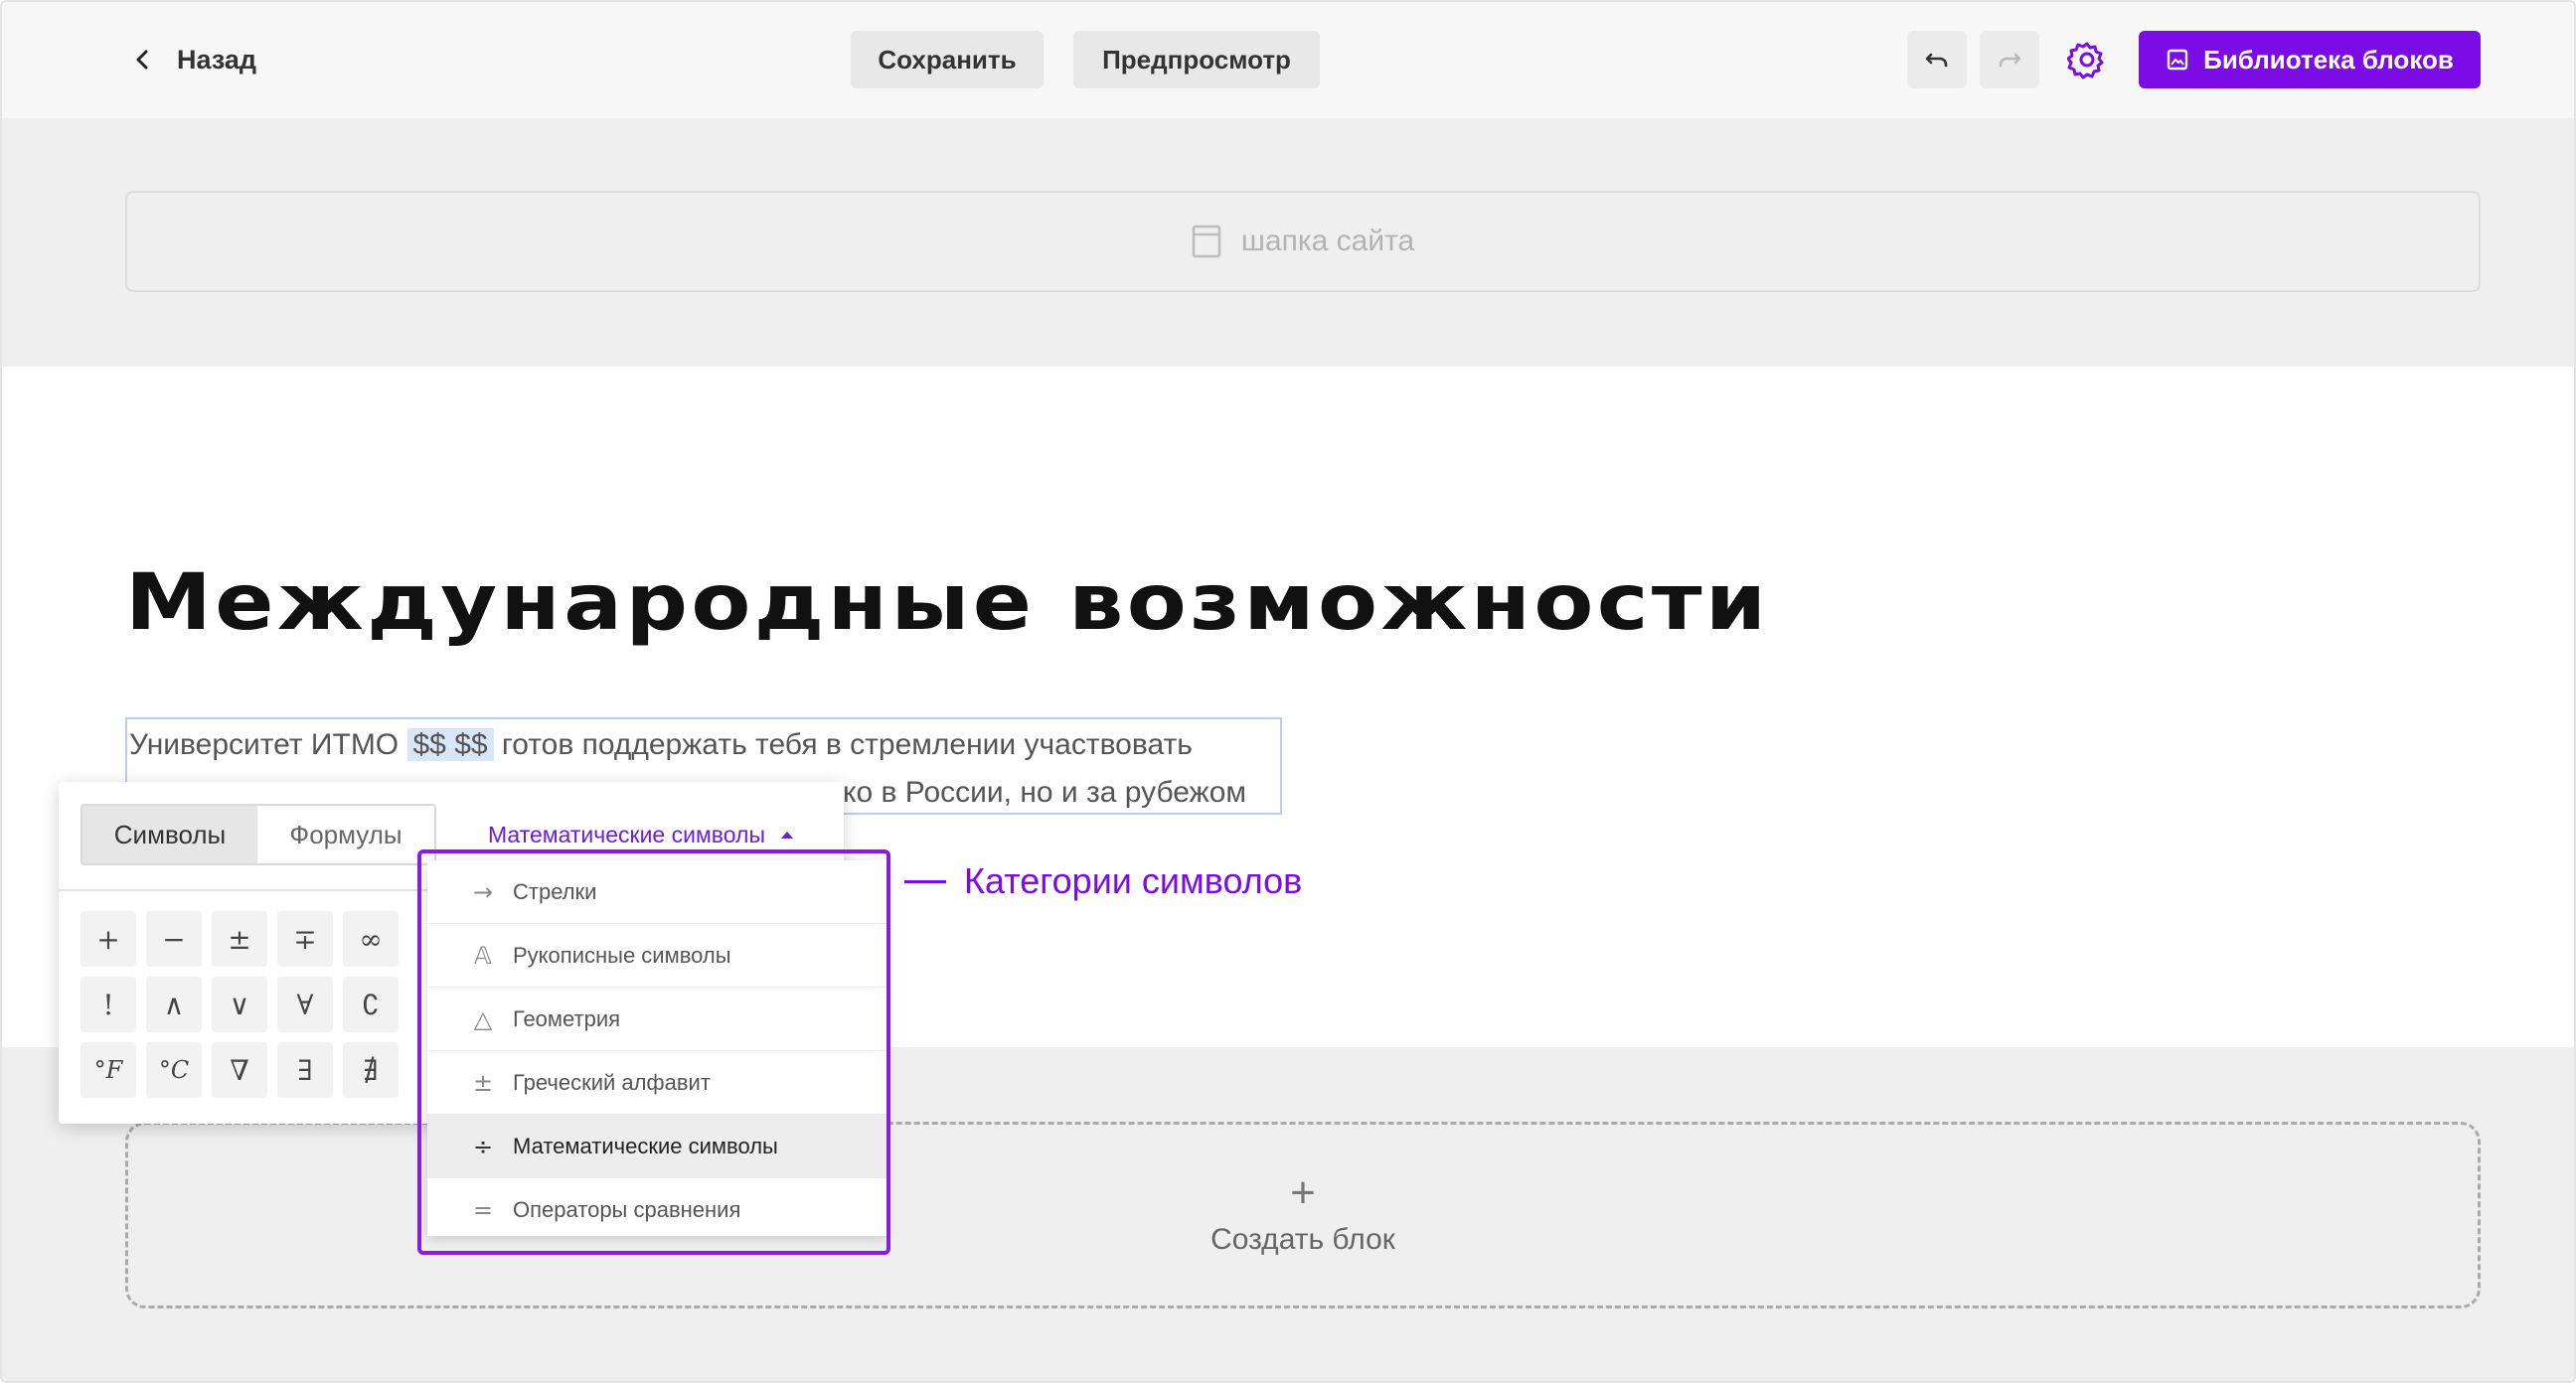  I want to click on page-icon, so click(1206, 242).